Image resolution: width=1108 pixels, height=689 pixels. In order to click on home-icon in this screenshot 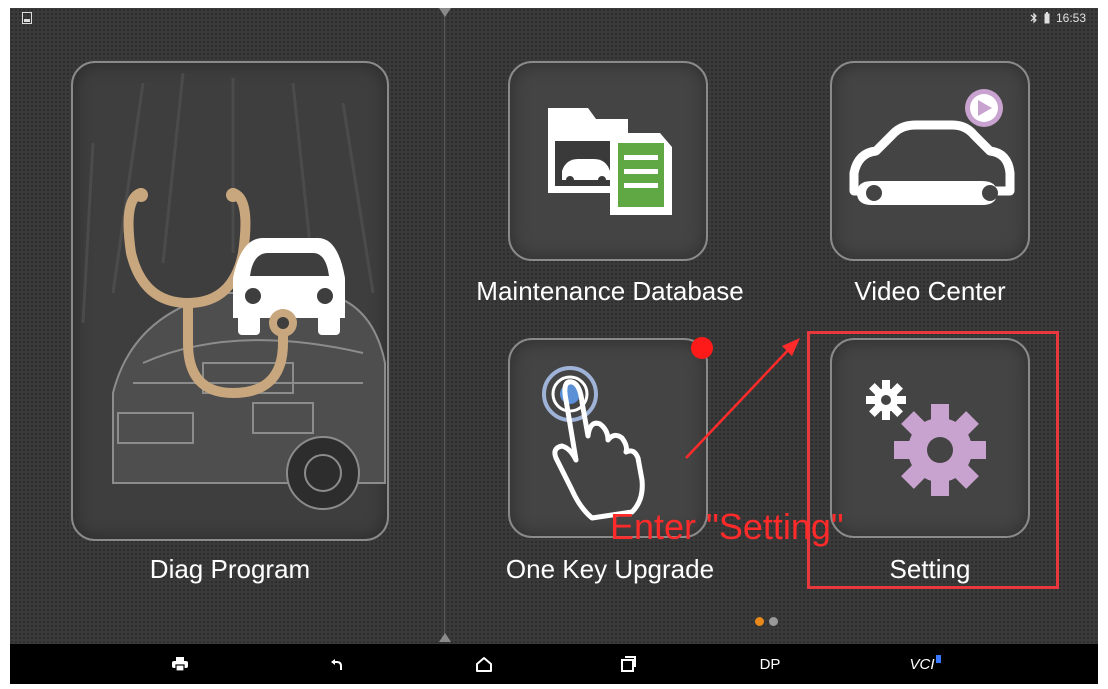, I will do `click(484, 664)`.